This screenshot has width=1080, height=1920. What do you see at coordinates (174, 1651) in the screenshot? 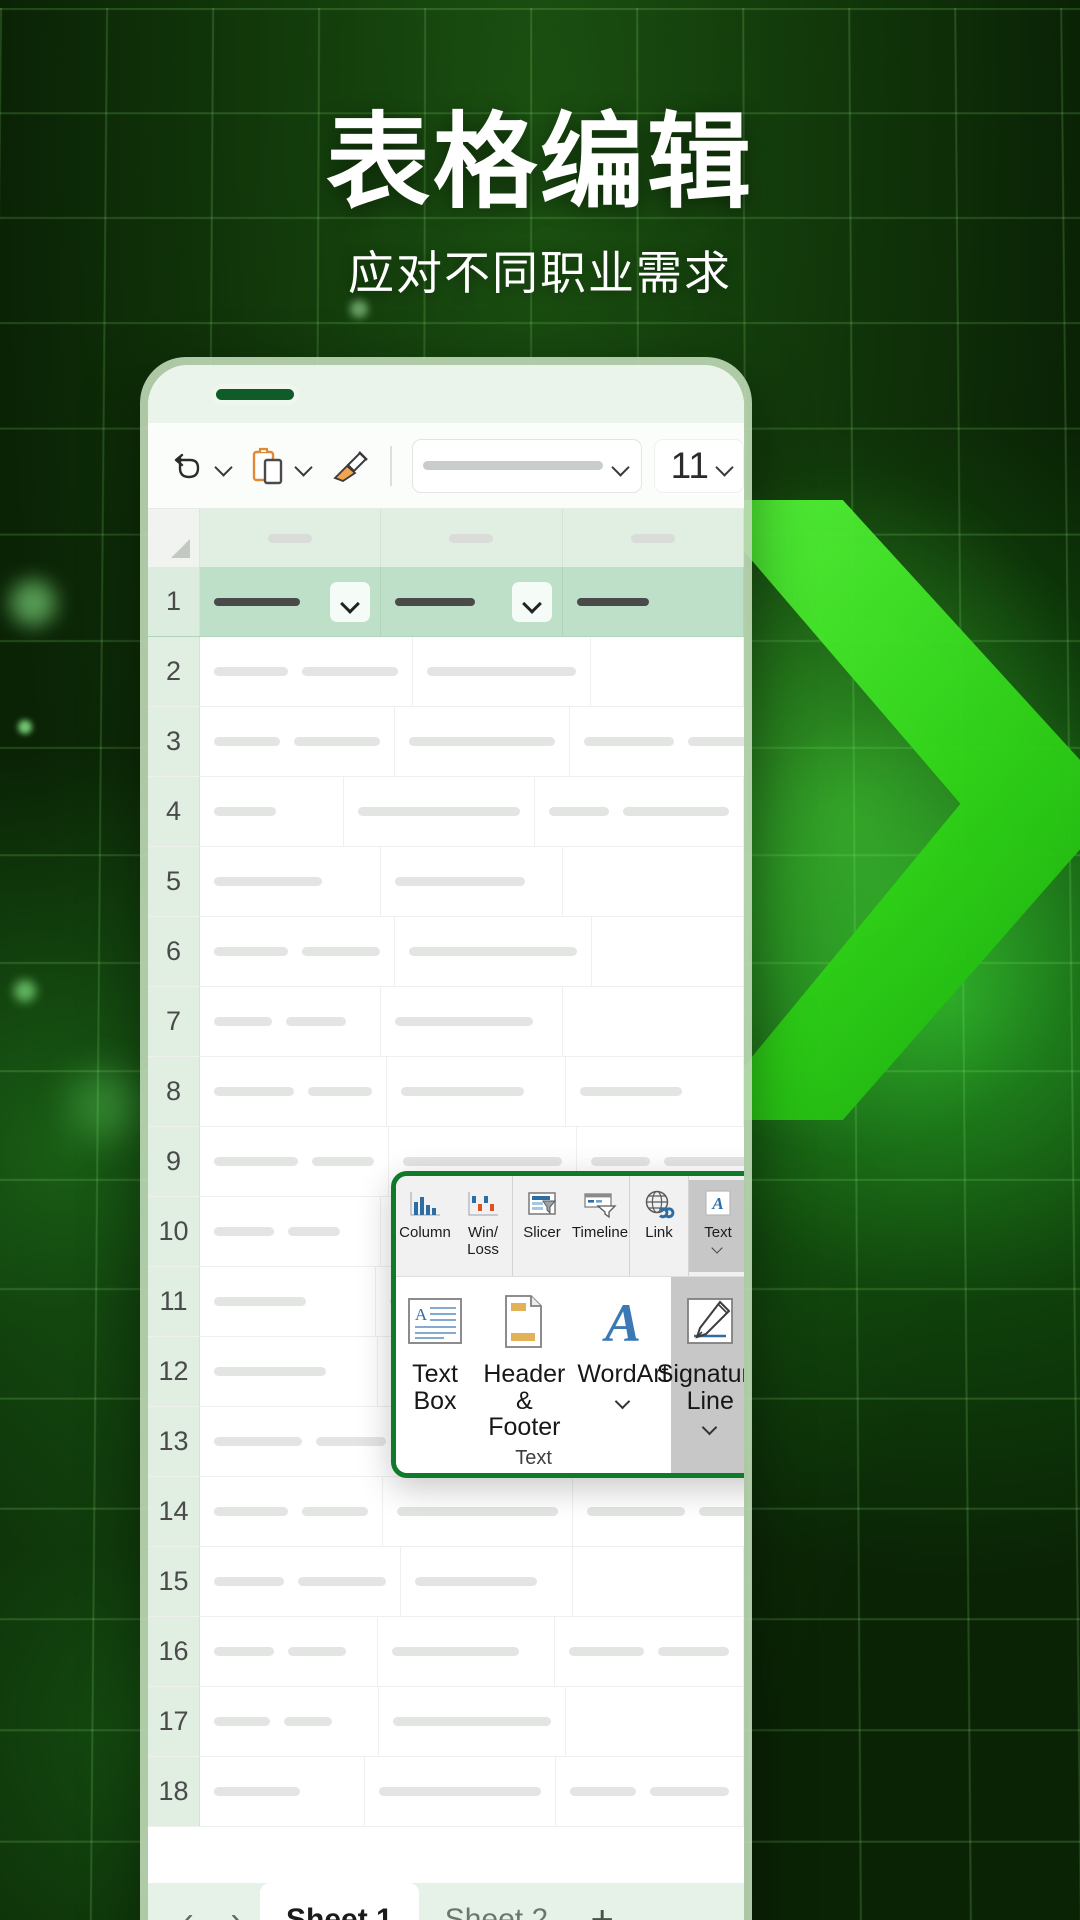
I see `row-number: 16` at bounding box center [174, 1651].